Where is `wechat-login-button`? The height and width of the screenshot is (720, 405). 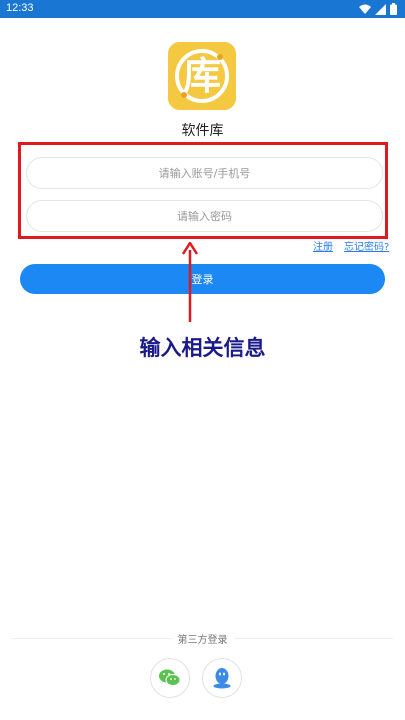 wechat-login-button is located at coordinates (170, 678).